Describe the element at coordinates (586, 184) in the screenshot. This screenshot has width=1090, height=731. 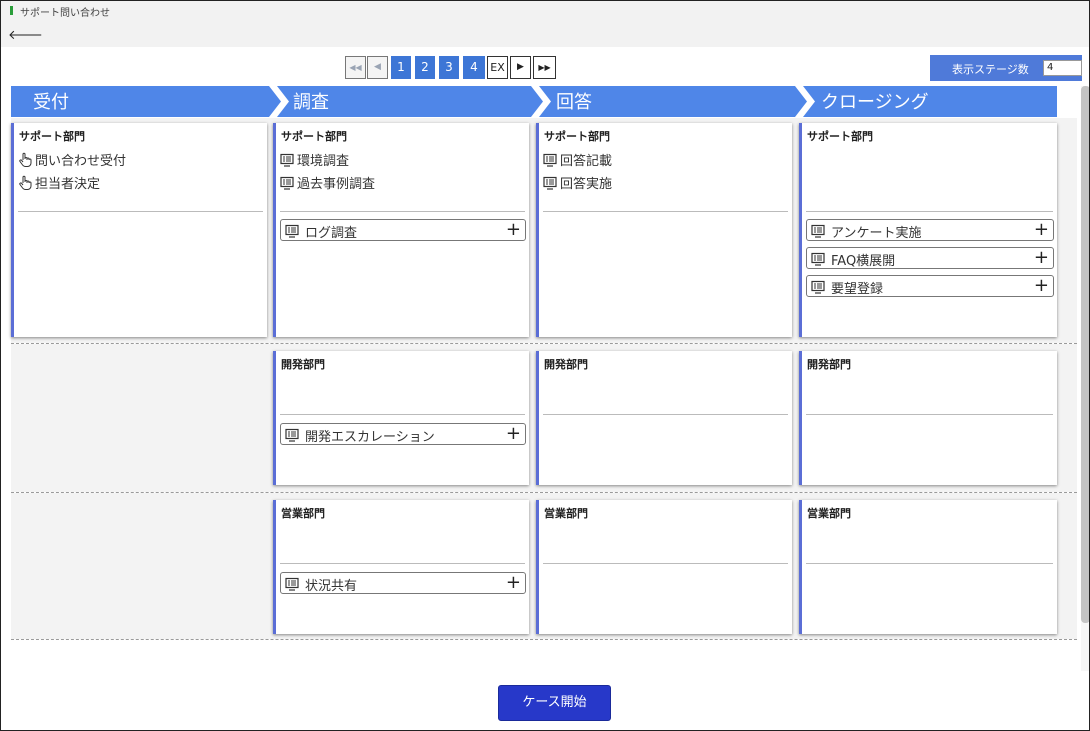
I see `activity-label: 回答実施` at that location.